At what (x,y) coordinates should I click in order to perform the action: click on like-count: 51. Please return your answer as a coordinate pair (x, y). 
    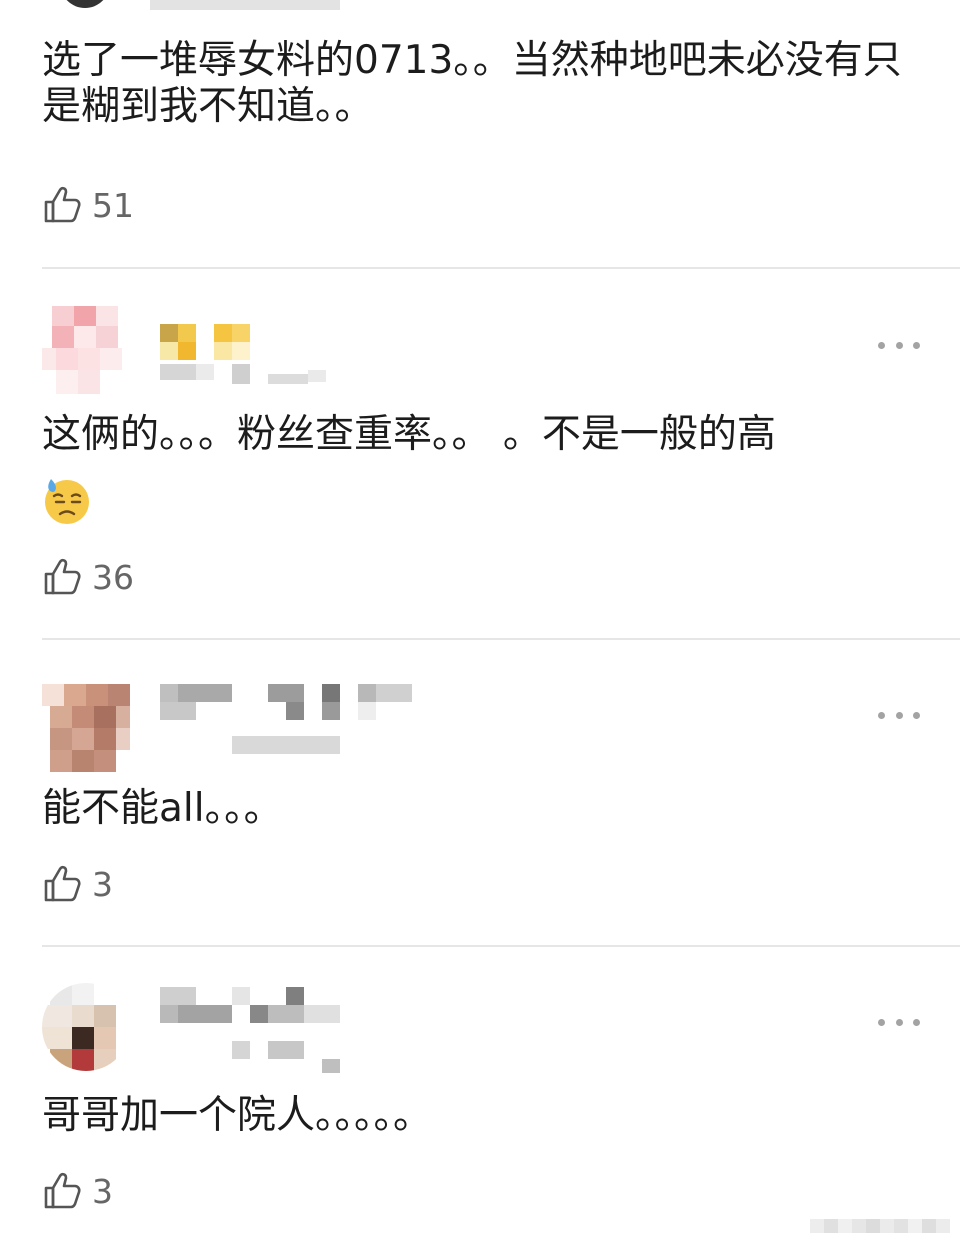
    Looking at the image, I should click on (113, 205).